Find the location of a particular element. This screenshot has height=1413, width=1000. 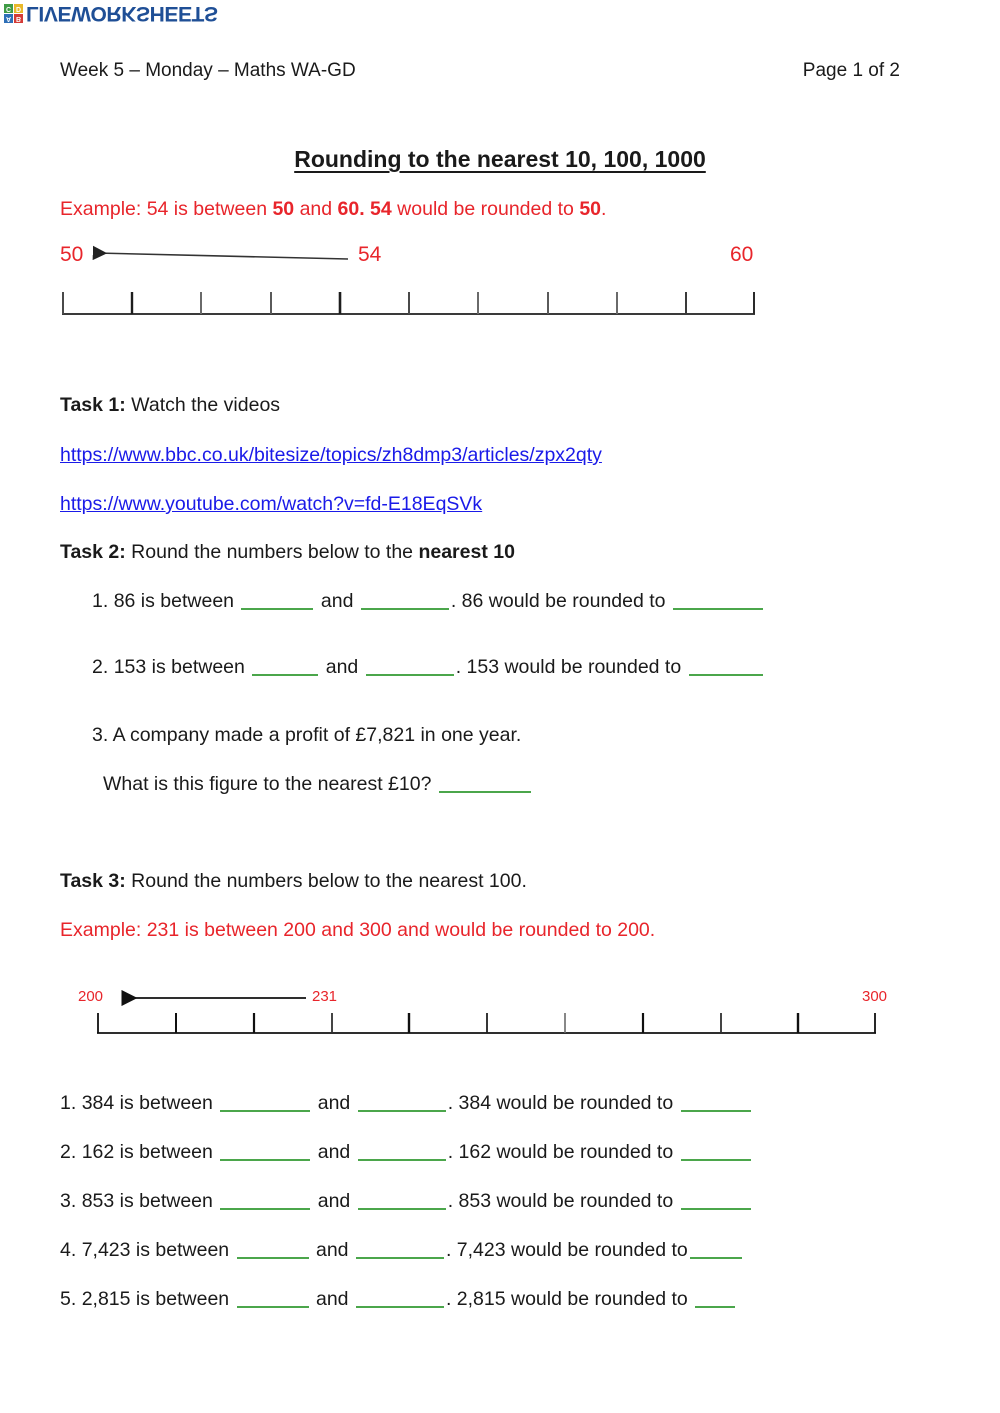

task-2-emphasis: nearest 10 is located at coordinates (466, 552).